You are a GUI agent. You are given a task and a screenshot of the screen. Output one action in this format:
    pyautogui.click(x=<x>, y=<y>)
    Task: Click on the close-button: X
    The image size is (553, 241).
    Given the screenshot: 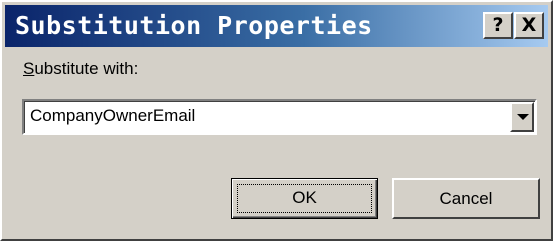 What is the action you would take?
    pyautogui.click(x=529, y=25)
    